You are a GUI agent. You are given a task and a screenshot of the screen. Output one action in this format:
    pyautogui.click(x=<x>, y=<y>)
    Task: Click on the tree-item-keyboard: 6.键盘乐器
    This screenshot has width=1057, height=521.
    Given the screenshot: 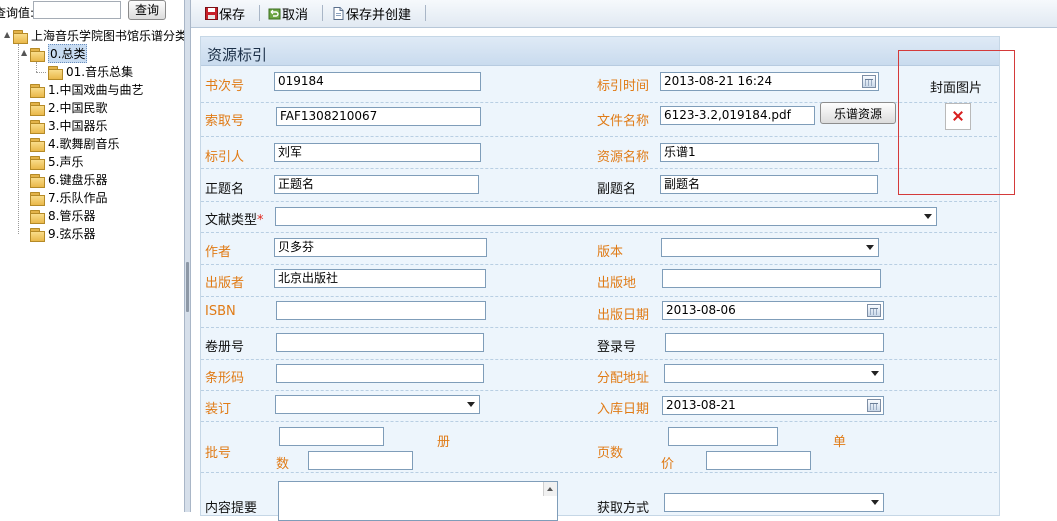 What is the action you would take?
    pyautogui.click(x=68, y=179)
    